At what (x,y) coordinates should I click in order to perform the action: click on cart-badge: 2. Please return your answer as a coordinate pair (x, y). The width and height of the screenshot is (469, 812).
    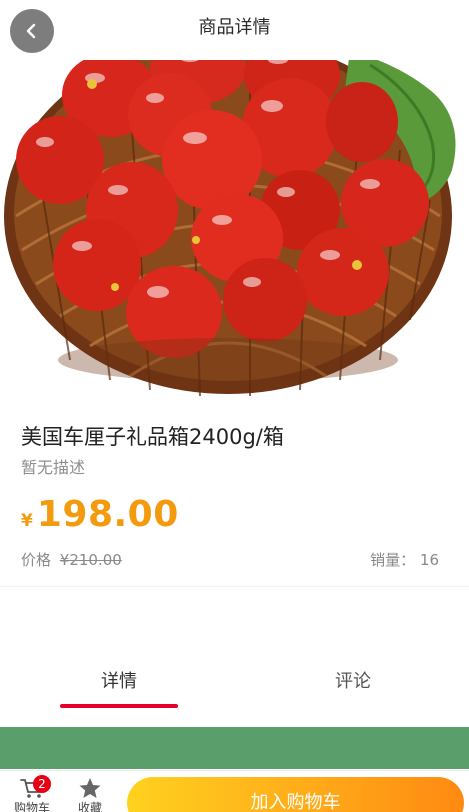
    Looking at the image, I should click on (42, 784).